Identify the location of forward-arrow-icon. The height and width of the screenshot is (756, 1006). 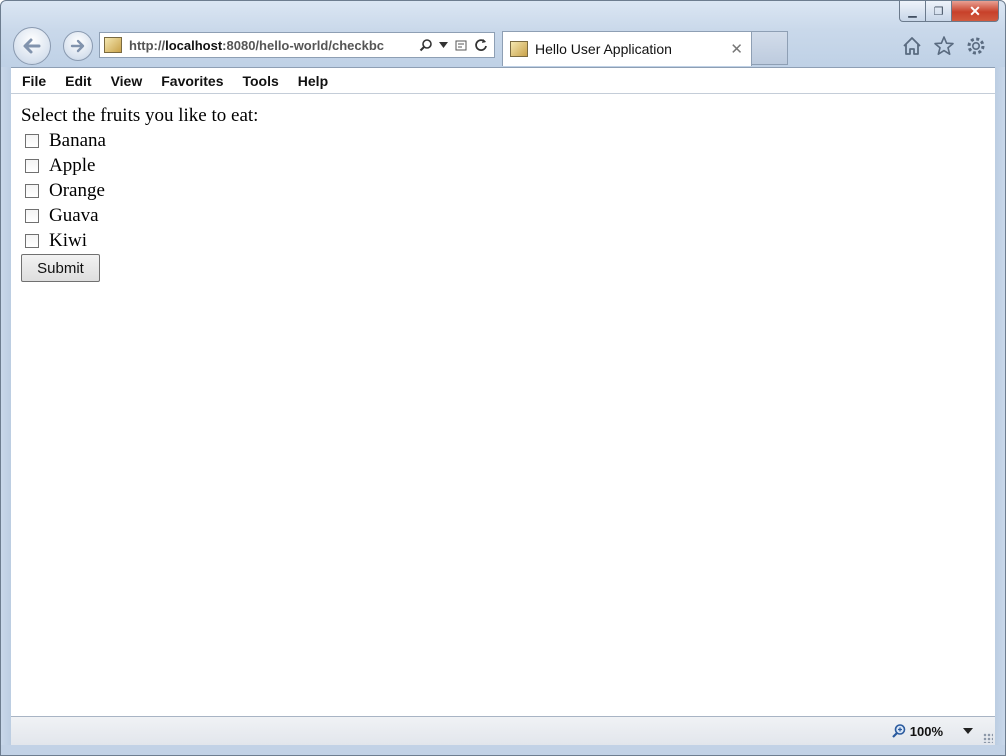
(77, 46).